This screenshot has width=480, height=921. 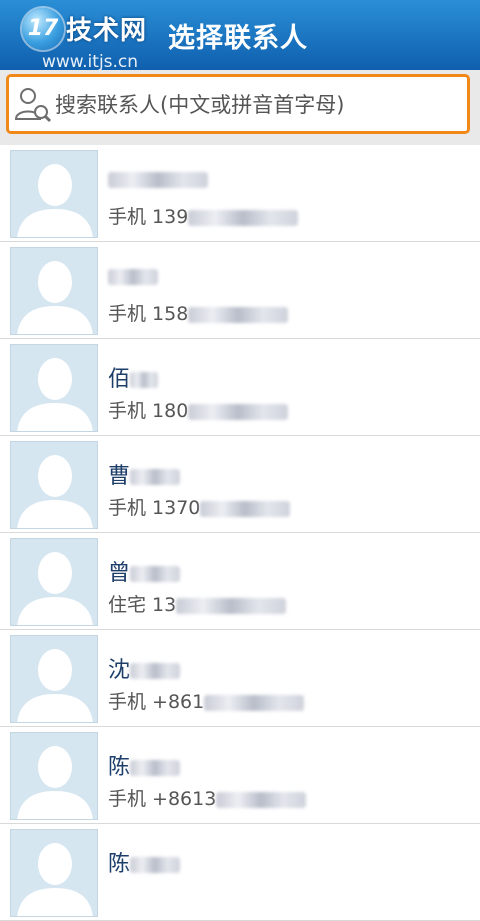 I want to click on contact-row: 陈, so click(x=240, y=872).